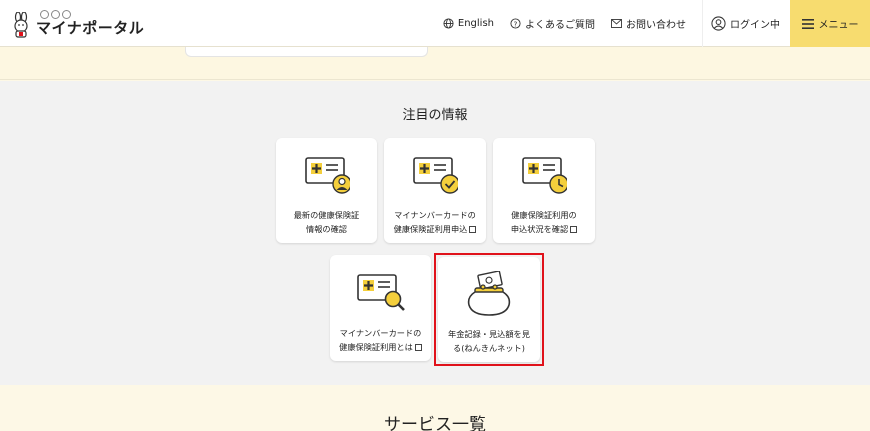  What do you see at coordinates (616, 23) in the screenshot?
I see `mail-icon` at bounding box center [616, 23].